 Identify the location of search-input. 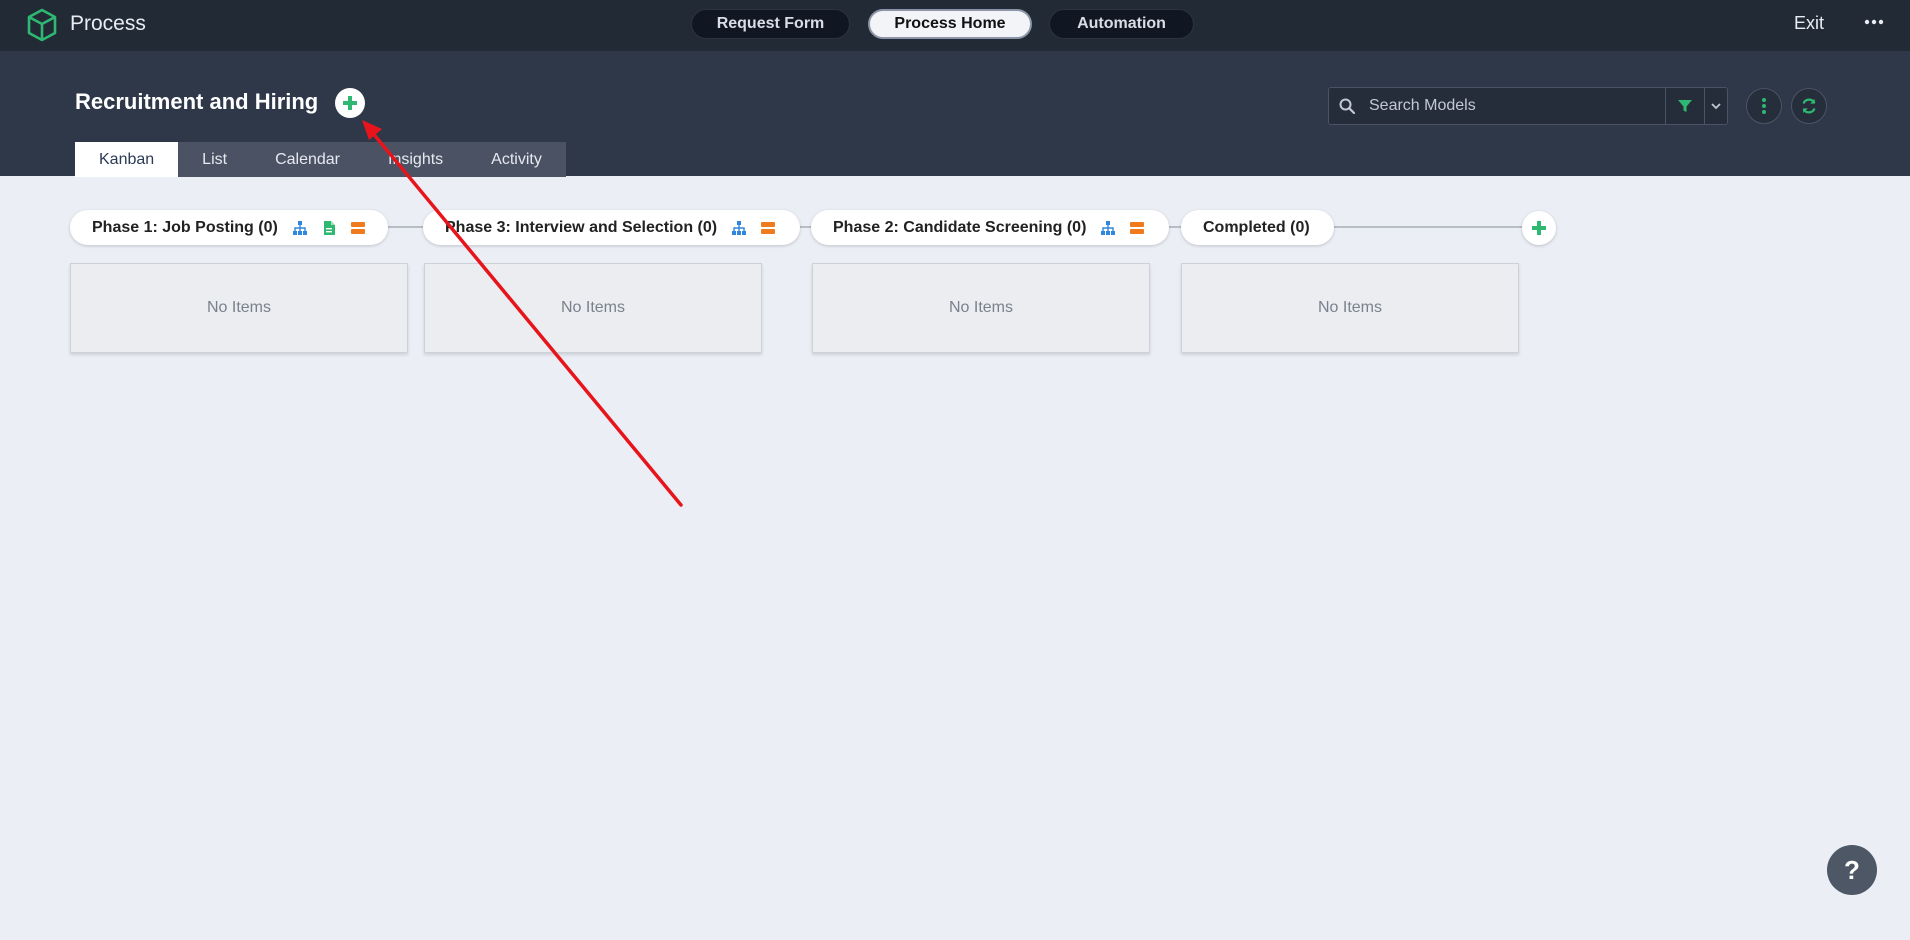
(1514, 106).